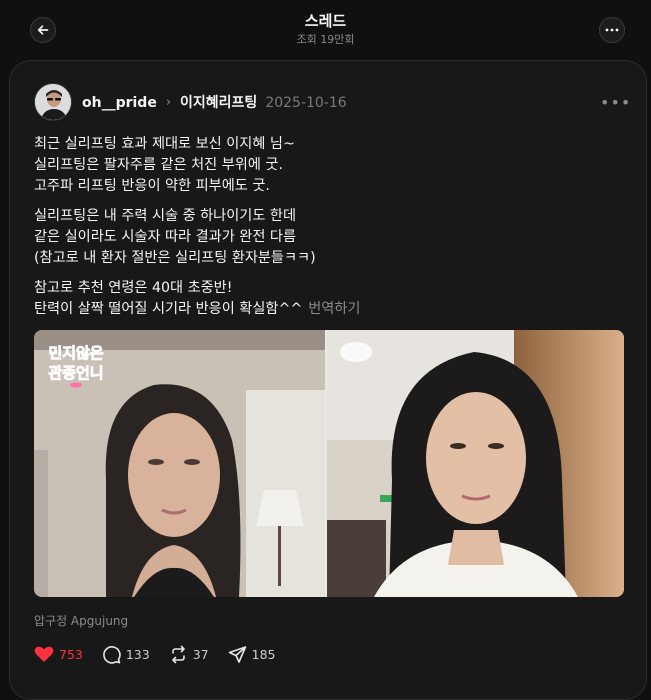 The height and width of the screenshot is (700, 651). I want to click on text-line: 고주파 리프팅 반응이 약한 피부에도 굿., so click(152, 186).